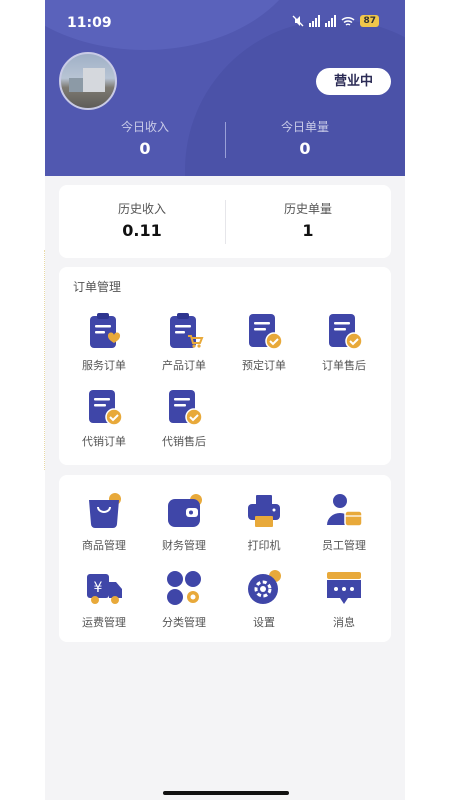  What do you see at coordinates (104, 511) in the screenshot?
I see `goods-bag-icon` at bounding box center [104, 511].